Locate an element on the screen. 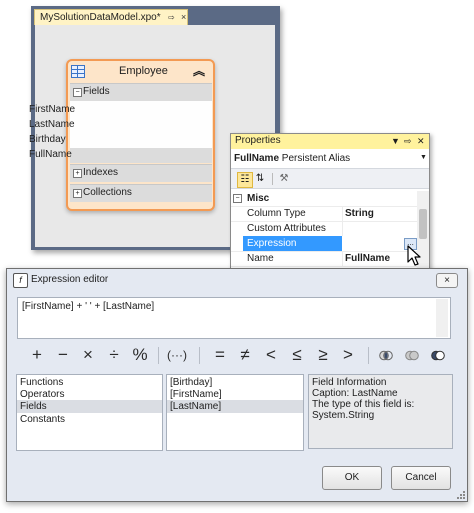 Image resolution: width=474 pixels, height=513 pixels. section-label: Collections is located at coordinates (107, 192).